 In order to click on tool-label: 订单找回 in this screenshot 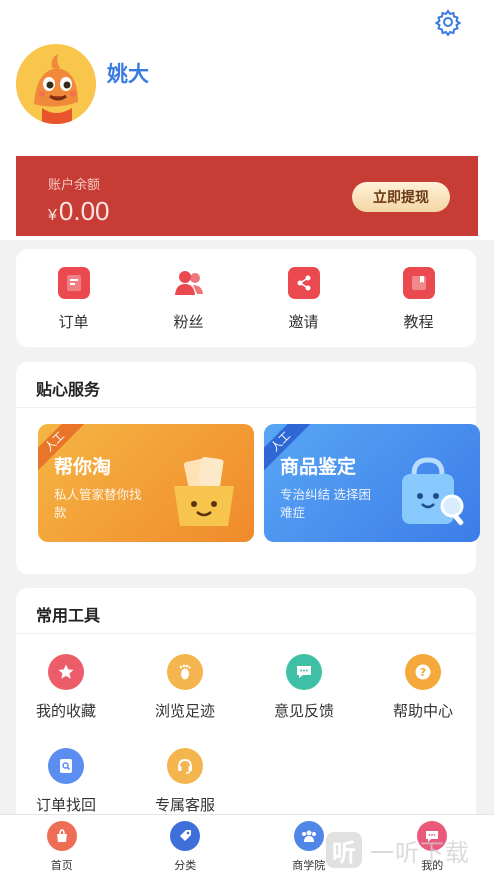, I will do `click(65, 805)`.